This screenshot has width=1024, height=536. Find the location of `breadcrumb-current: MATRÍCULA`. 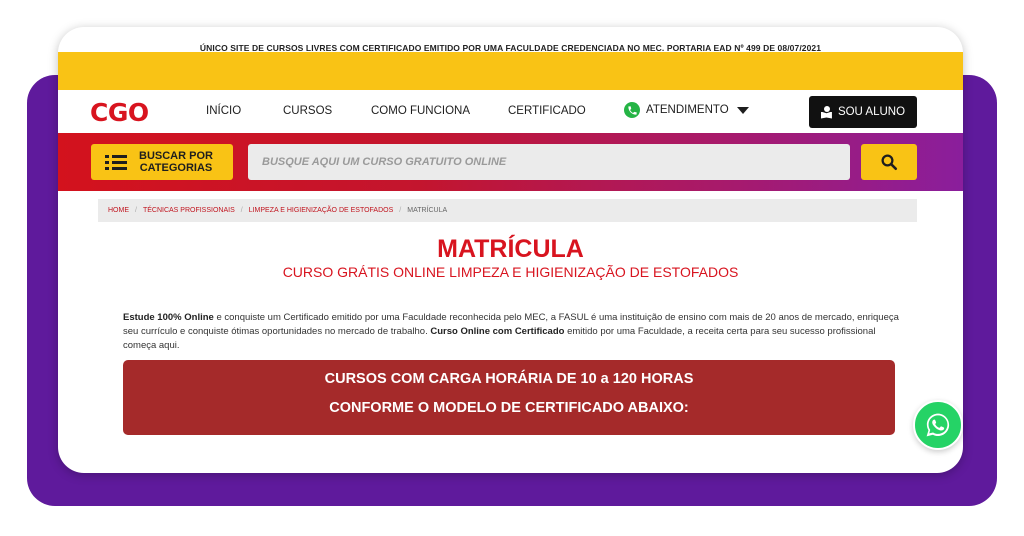

breadcrumb-current: MATRÍCULA is located at coordinates (427, 210).